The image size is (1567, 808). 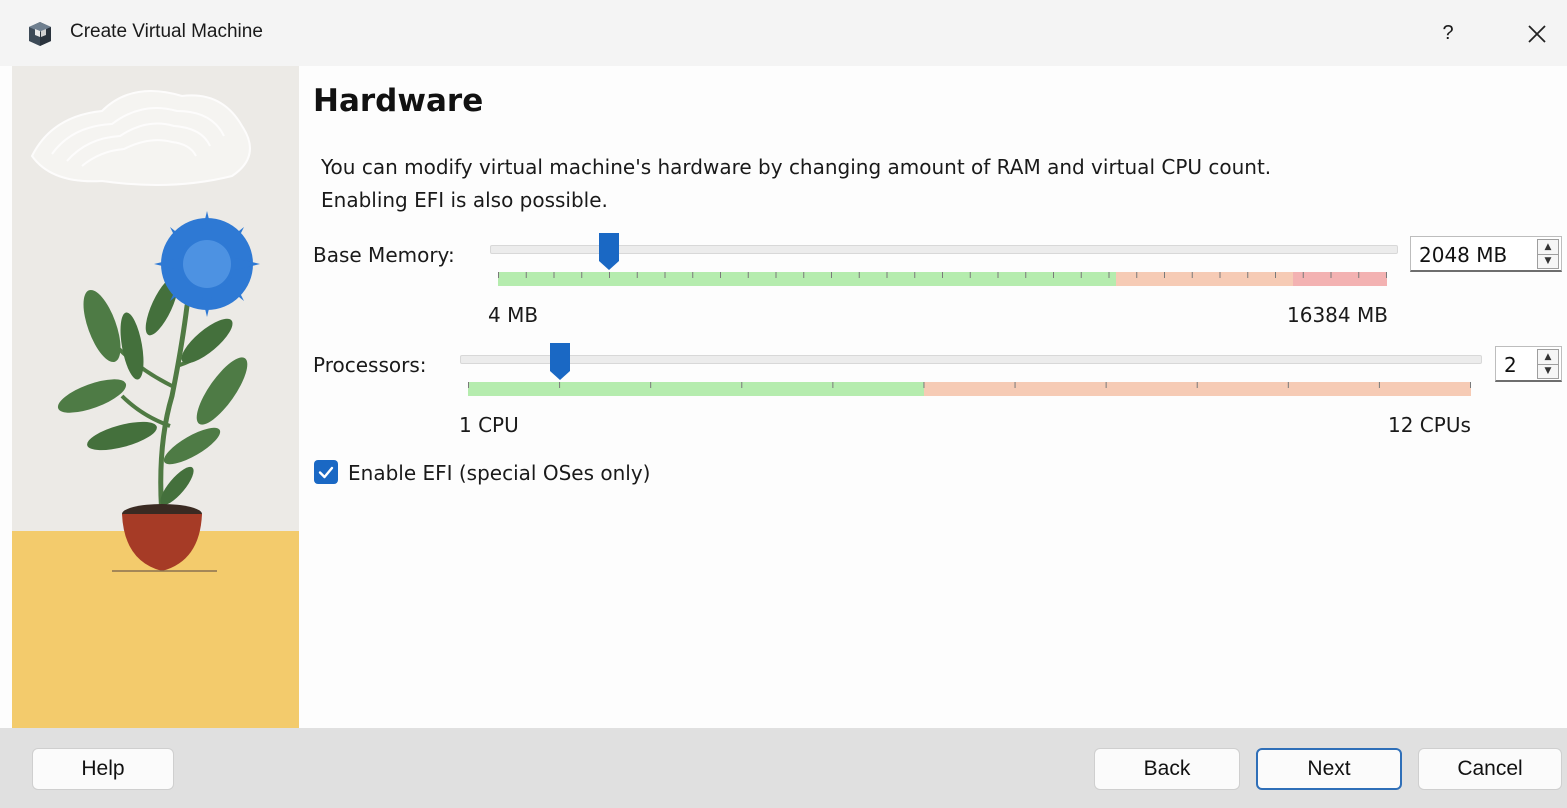 What do you see at coordinates (1548, 371) in the screenshot?
I see `cpu-spin-down-icon: ▼` at bounding box center [1548, 371].